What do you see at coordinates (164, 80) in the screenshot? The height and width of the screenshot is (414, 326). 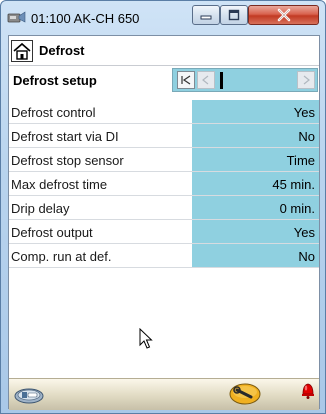 I see `setup-row: Defrost setup` at bounding box center [164, 80].